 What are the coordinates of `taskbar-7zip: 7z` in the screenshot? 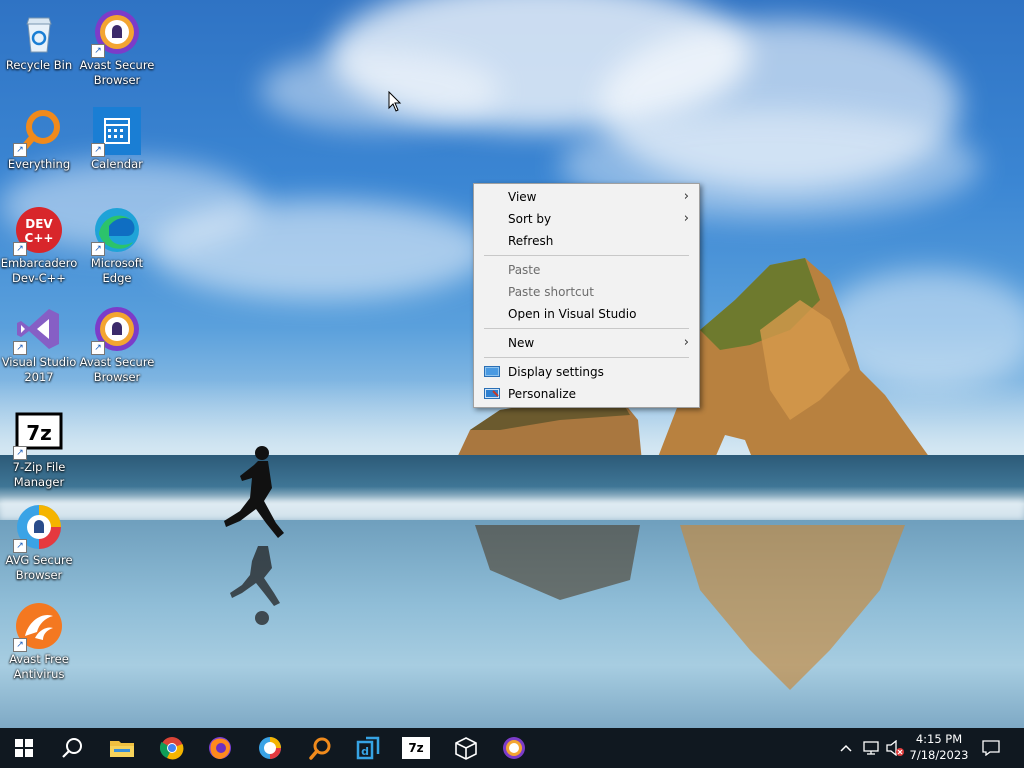 It's located at (416, 748).